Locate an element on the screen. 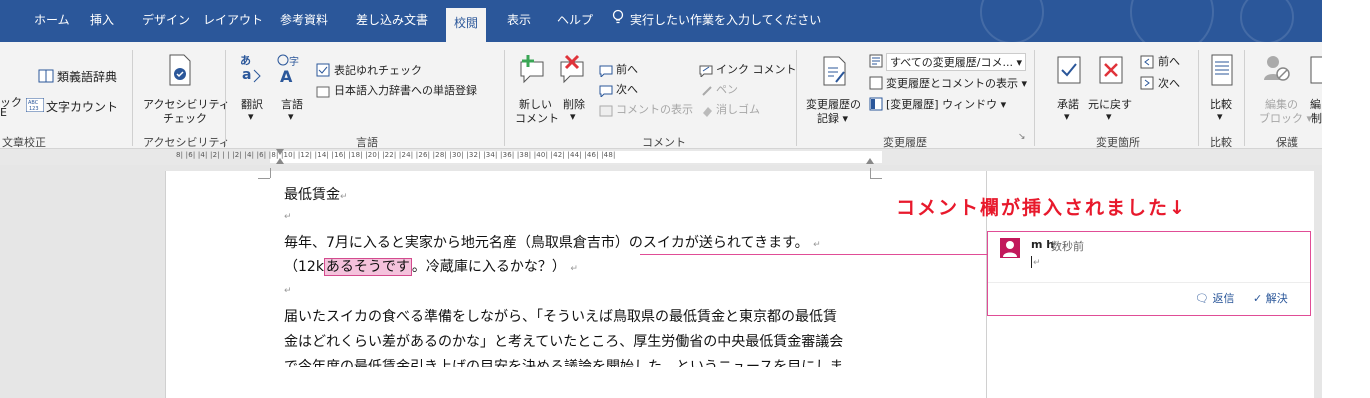  spelling-variants-button: 表記ゆれチェック is located at coordinates (378, 70).